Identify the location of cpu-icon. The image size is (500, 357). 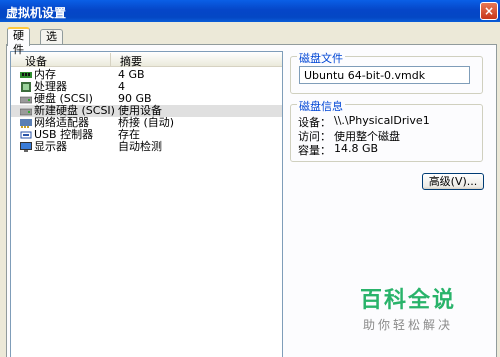
(26, 87).